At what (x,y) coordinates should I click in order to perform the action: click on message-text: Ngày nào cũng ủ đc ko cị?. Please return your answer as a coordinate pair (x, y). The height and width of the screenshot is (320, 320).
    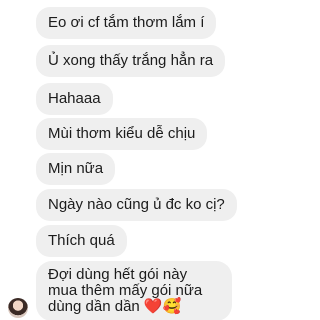
    Looking at the image, I should click on (136, 204).